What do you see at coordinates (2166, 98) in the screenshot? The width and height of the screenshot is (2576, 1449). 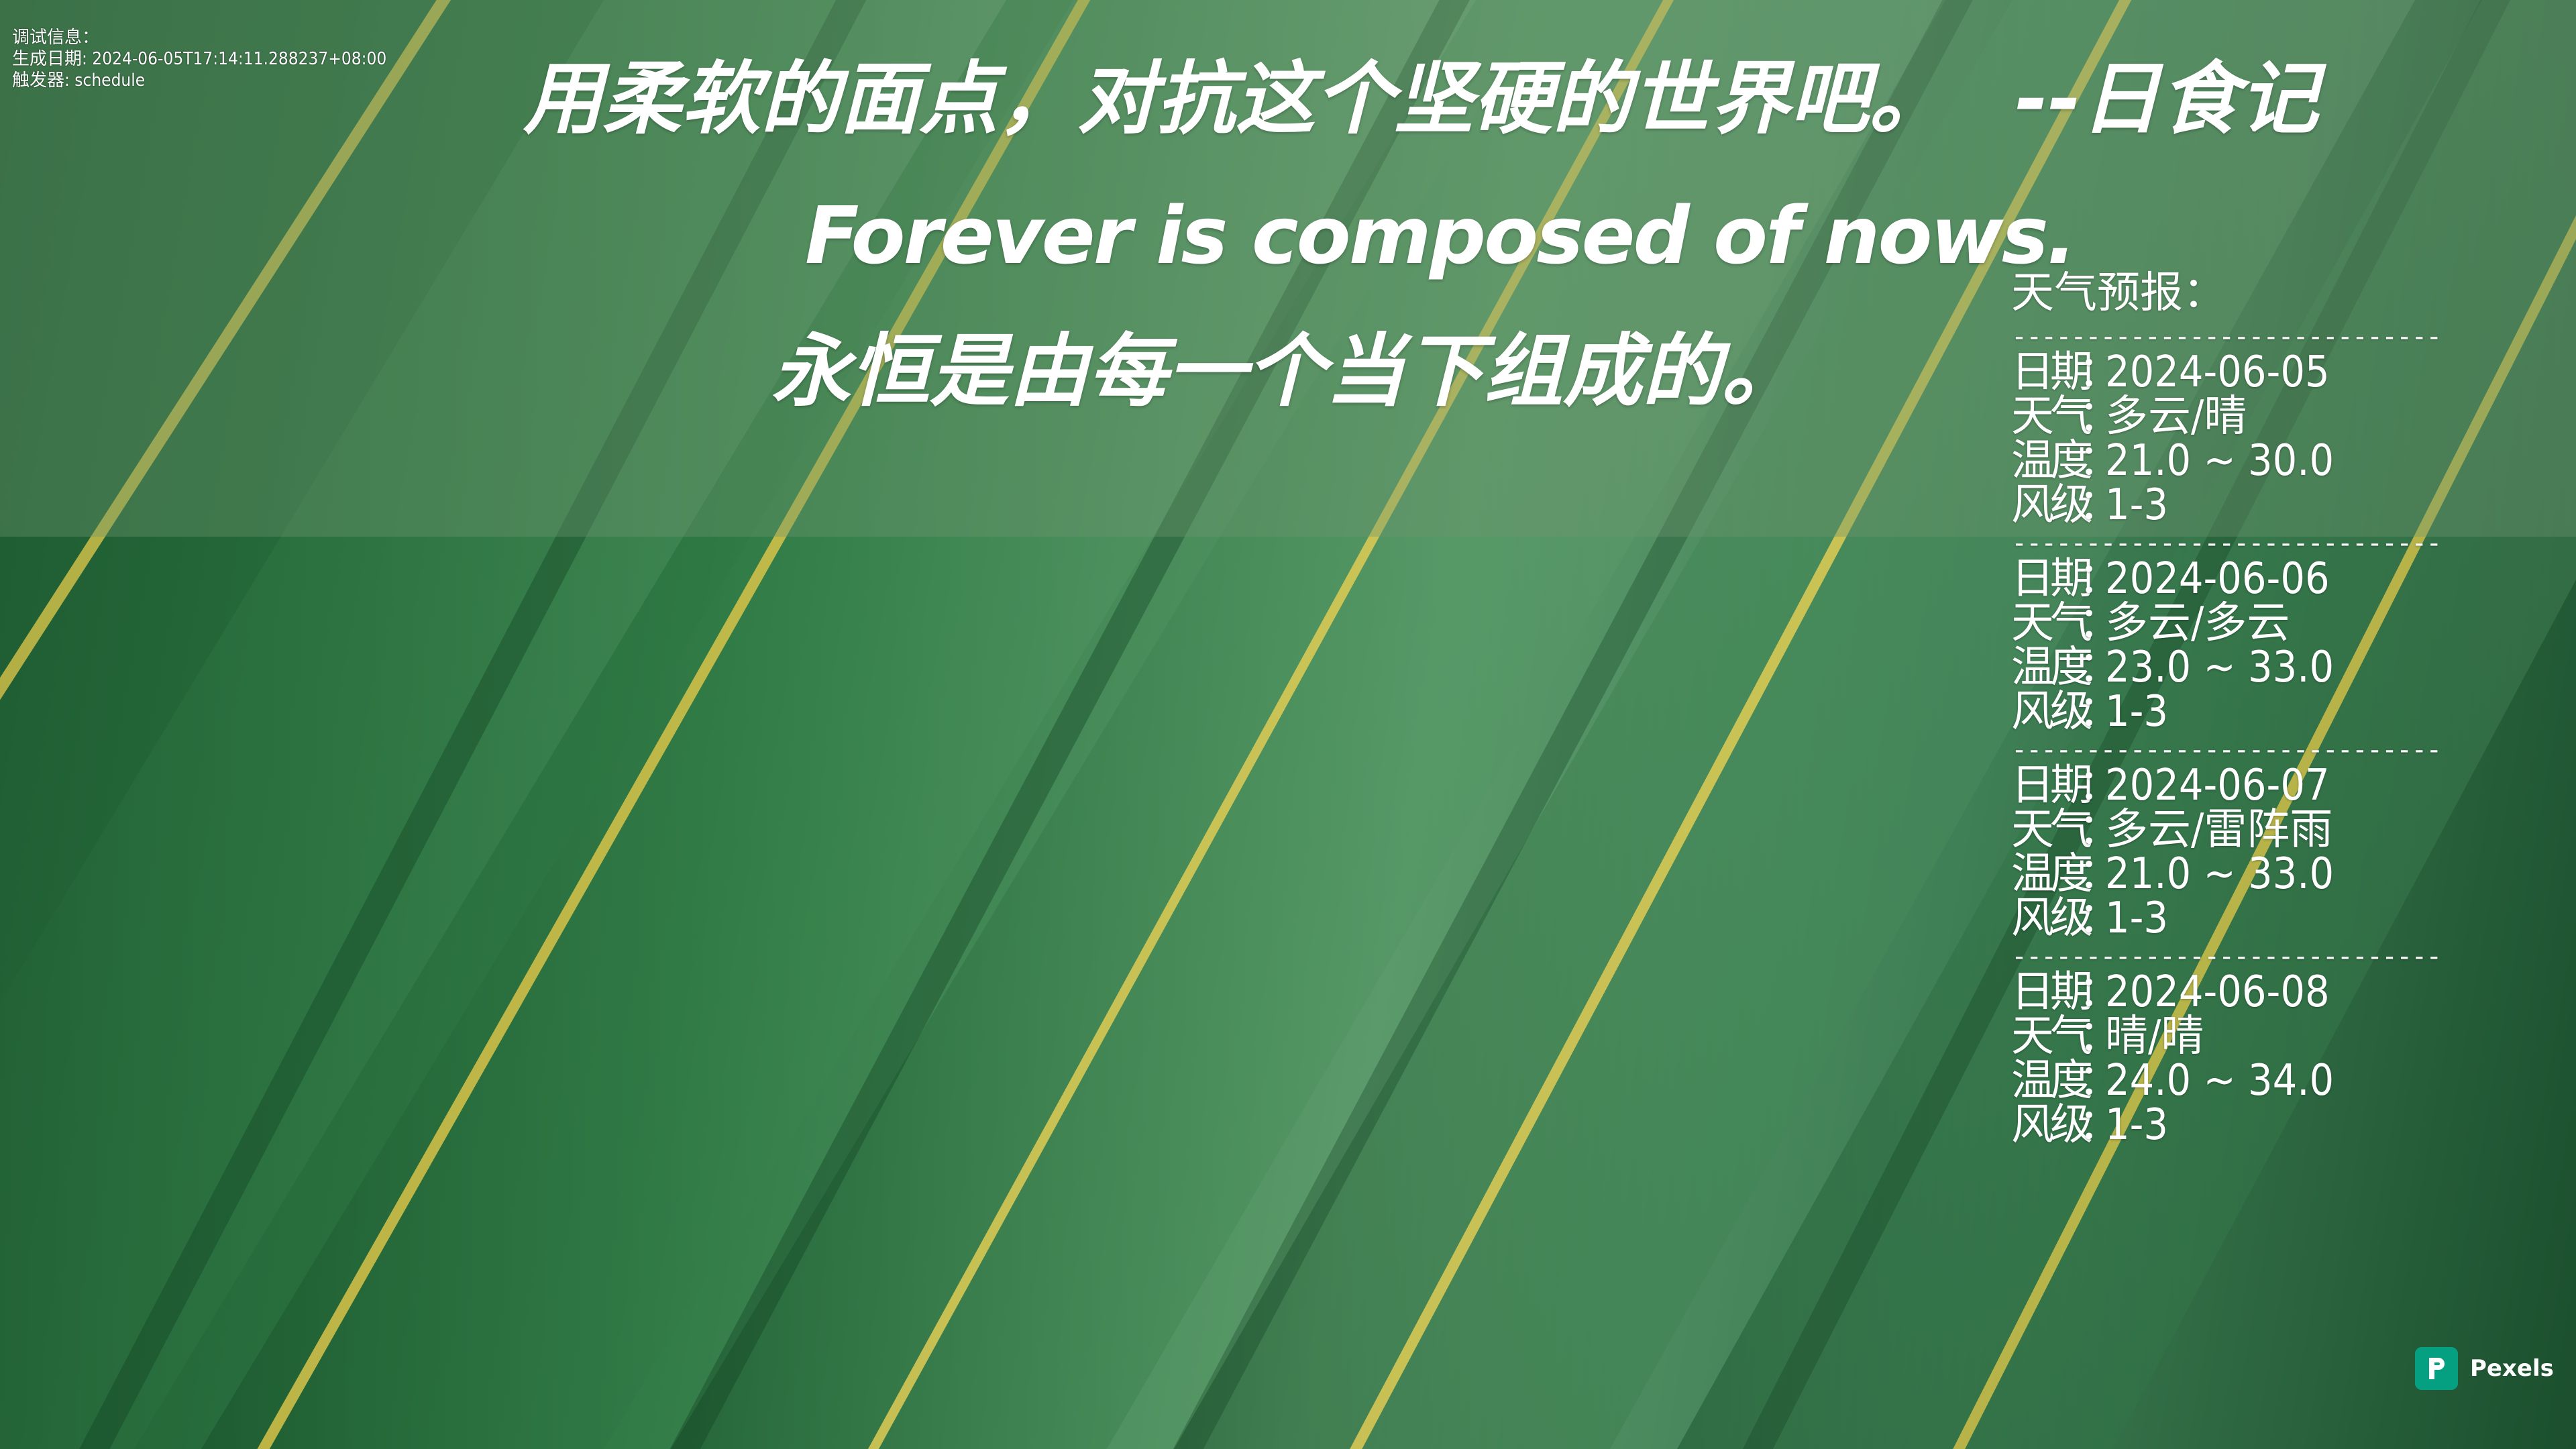 I see `quote-author: --日食记` at bounding box center [2166, 98].